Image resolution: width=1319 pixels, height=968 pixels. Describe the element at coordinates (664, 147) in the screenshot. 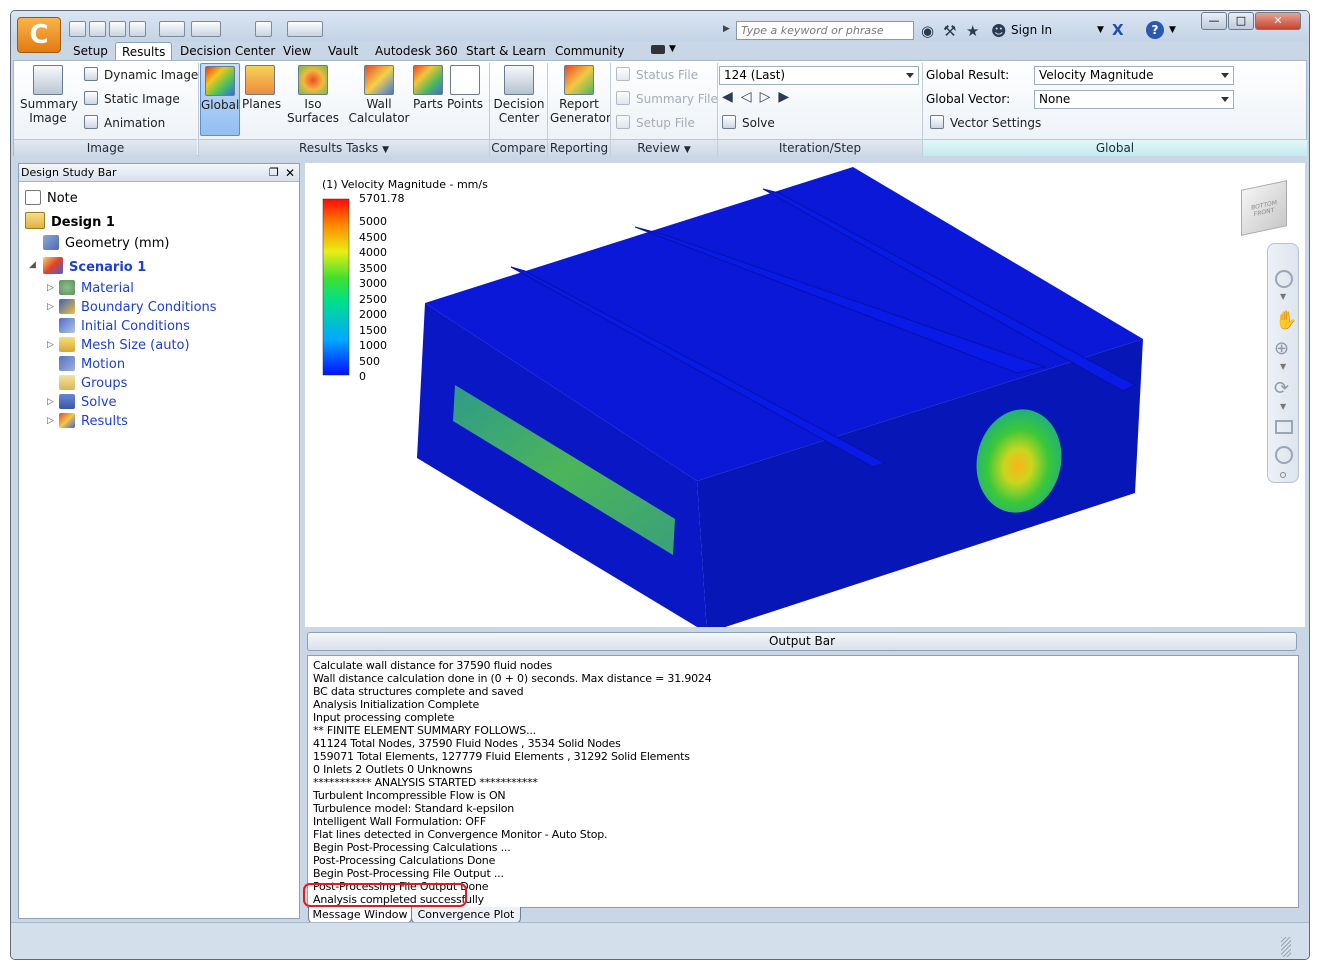

I see `group-label-review: Review ▼` at that location.